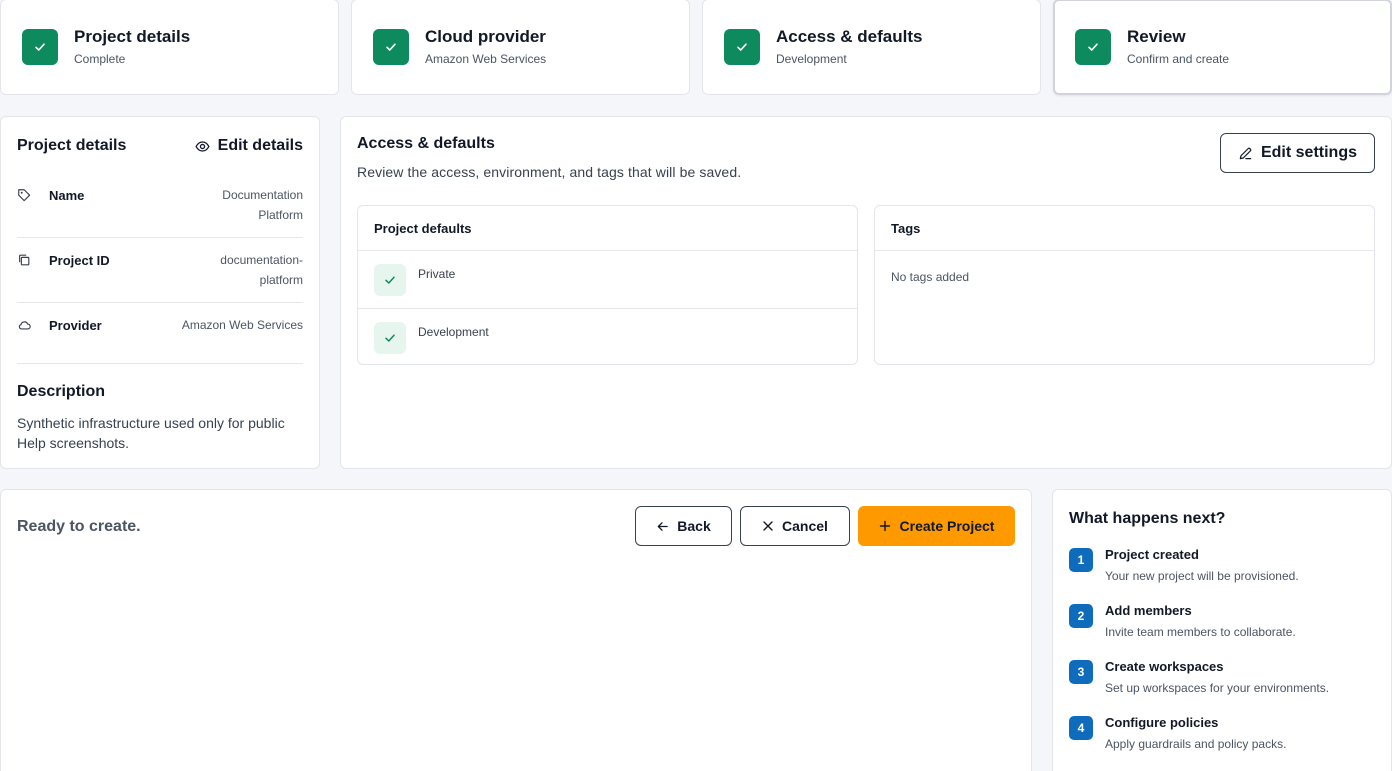 Image resolution: width=1392 pixels, height=771 pixels. Describe the element at coordinates (805, 526) in the screenshot. I see `cancel-label: Cancel` at that location.